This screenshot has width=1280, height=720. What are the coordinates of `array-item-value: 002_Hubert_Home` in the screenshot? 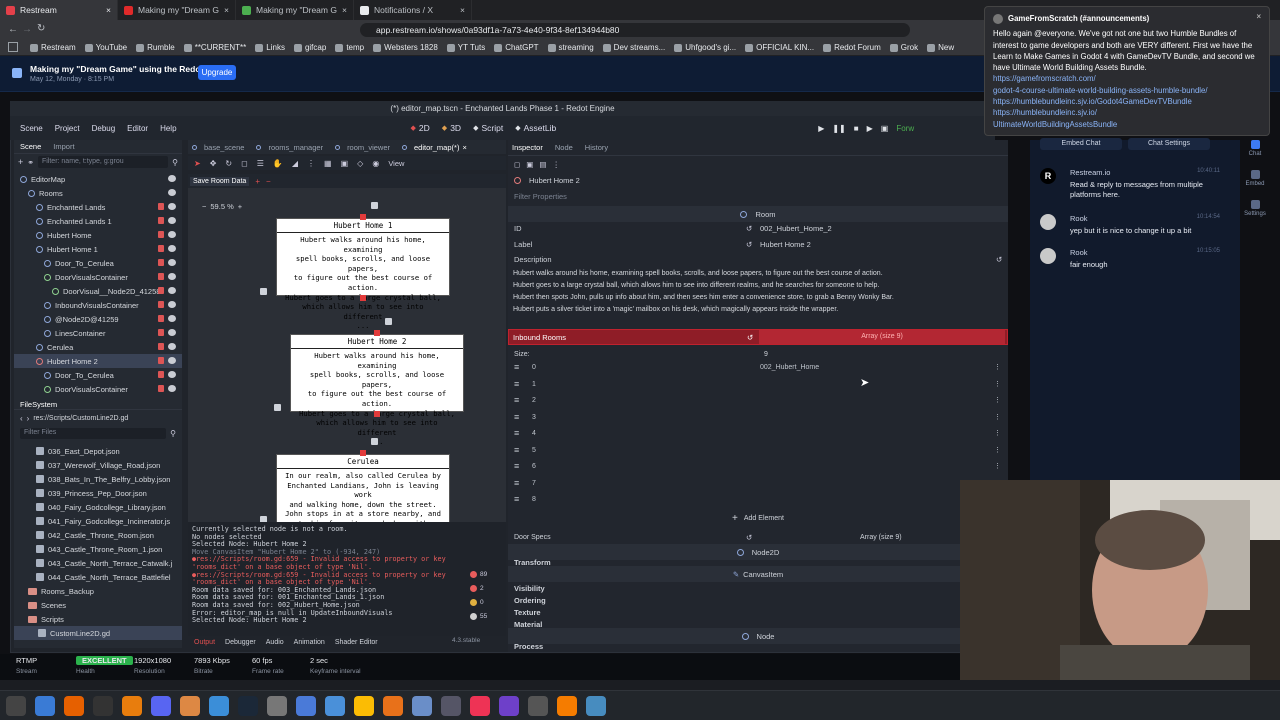 It's located at (789, 367).